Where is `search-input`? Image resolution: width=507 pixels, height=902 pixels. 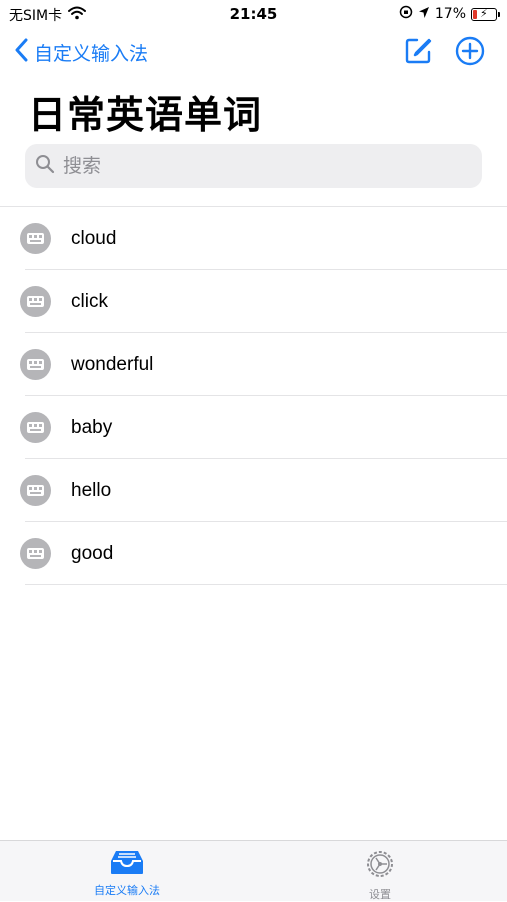
search-input is located at coordinates (253, 166).